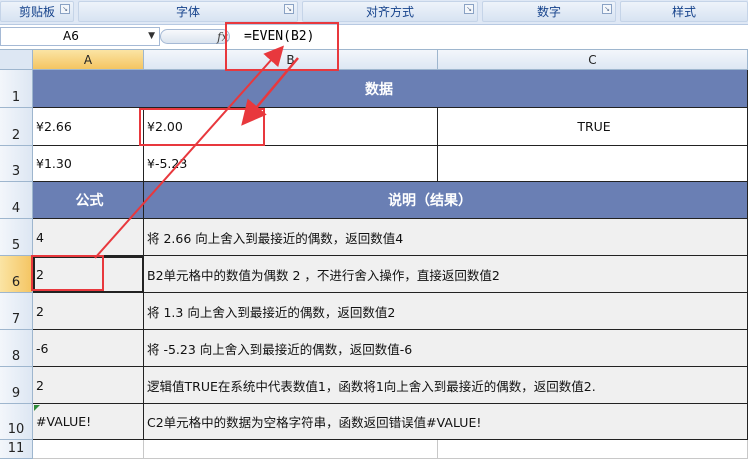 This screenshot has height=459, width=748. I want to click on number-dialog-launcher-icon: ↘, so click(607, 9).